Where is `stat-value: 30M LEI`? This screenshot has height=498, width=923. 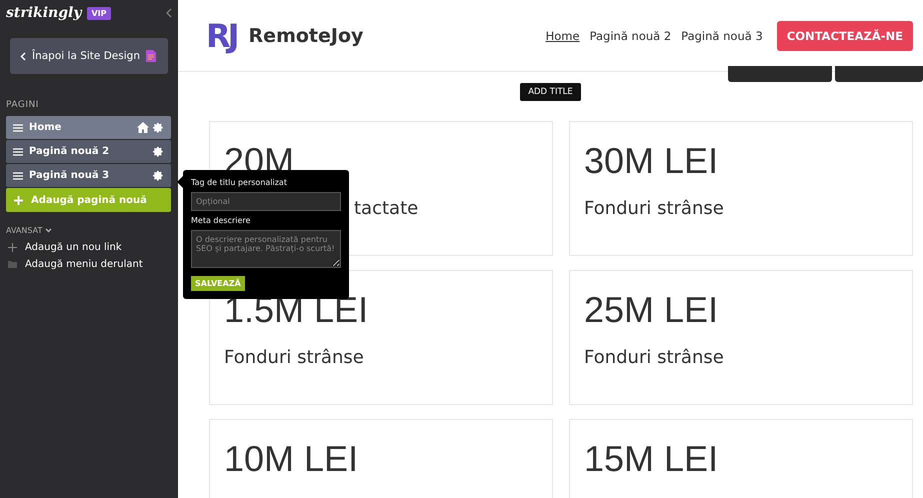
stat-value: 30M LEI is located at coordinates (652, 161).